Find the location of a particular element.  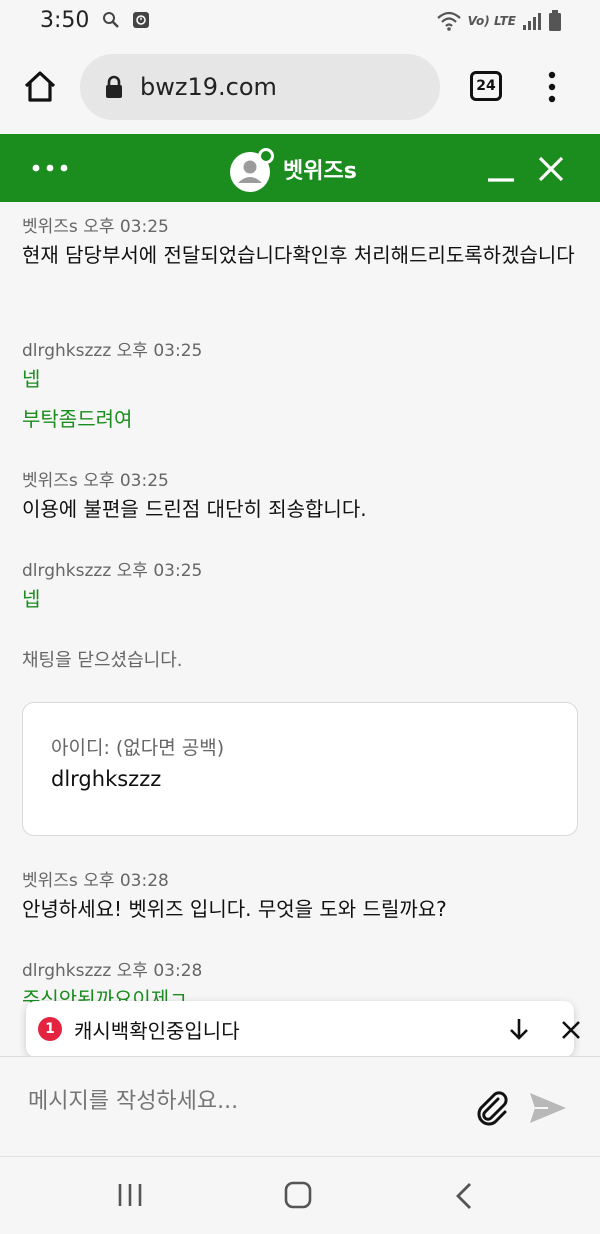

search-icon is located at coordinates (111, 20).